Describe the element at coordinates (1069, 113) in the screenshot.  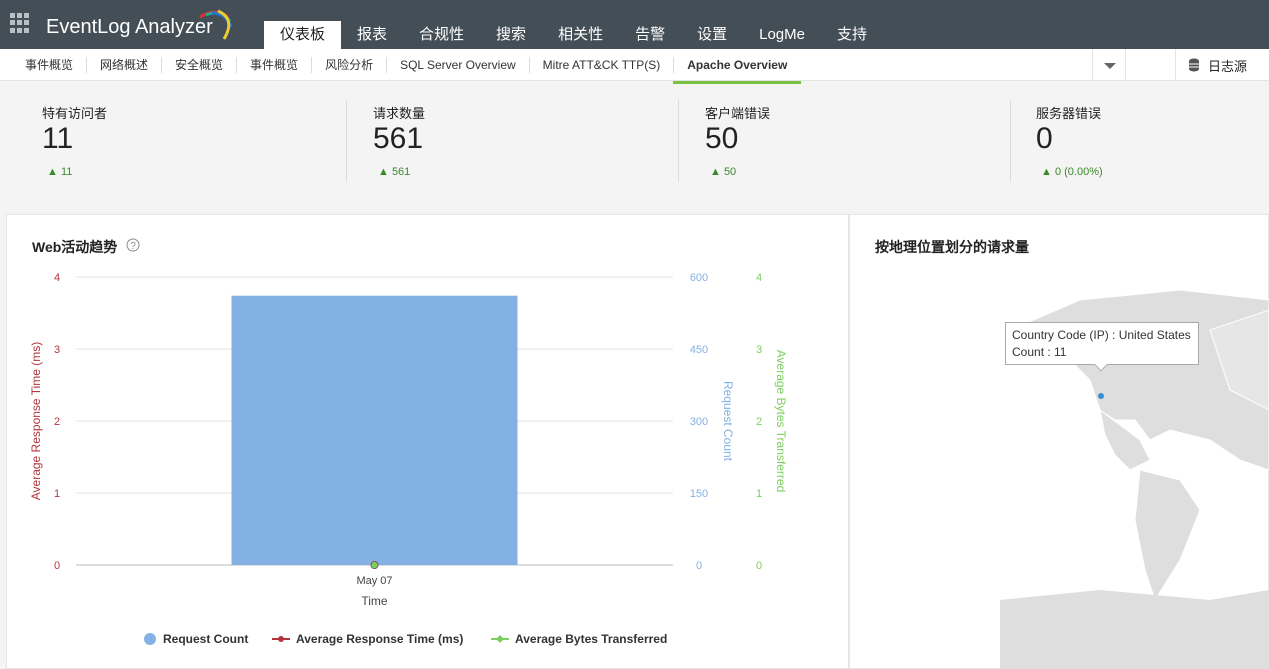
I see `stat-label: 服务器错误` at that location.